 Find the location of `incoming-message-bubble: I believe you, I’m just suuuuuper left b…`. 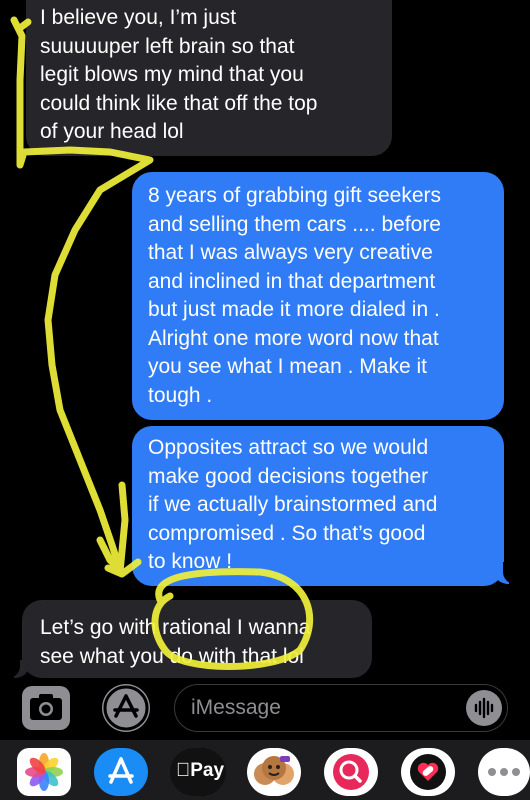

incoming-message-bubble: I believe you, I’m just suuuuuper left b… is located at coordinates (209, 78).